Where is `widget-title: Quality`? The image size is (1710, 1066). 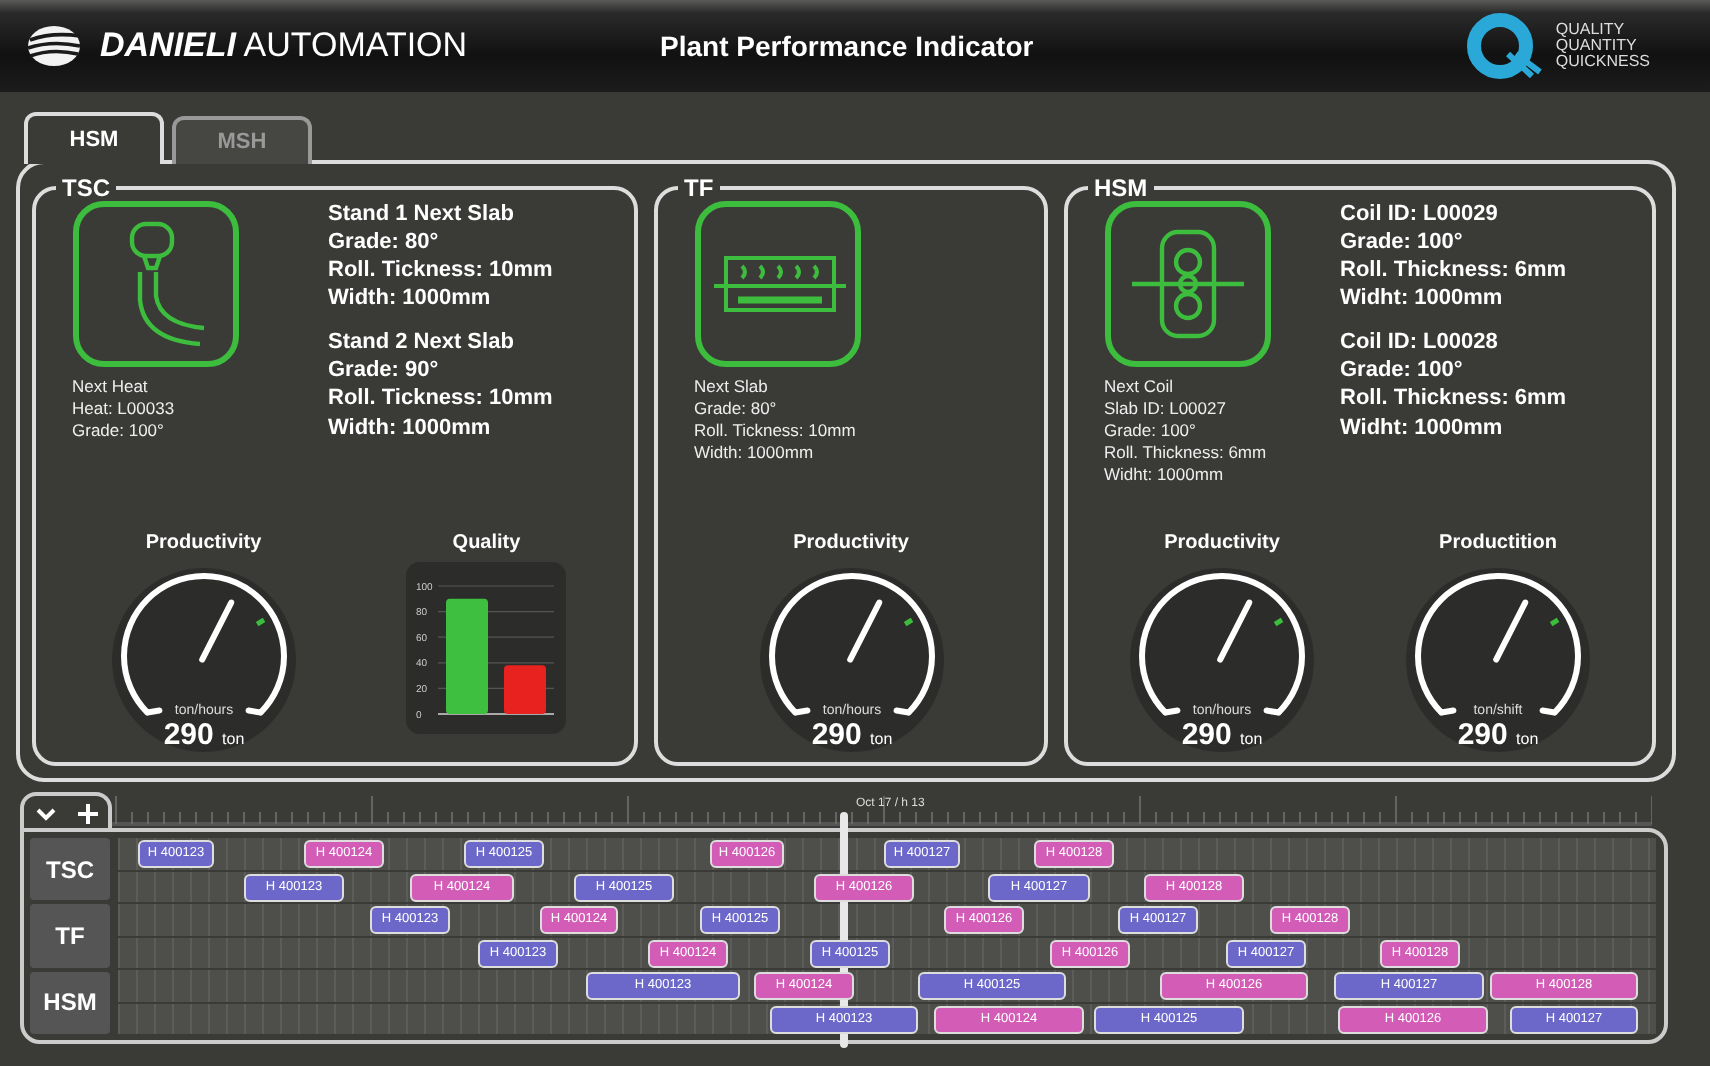
widget-title: Quality is located at coordinates (486, 544).